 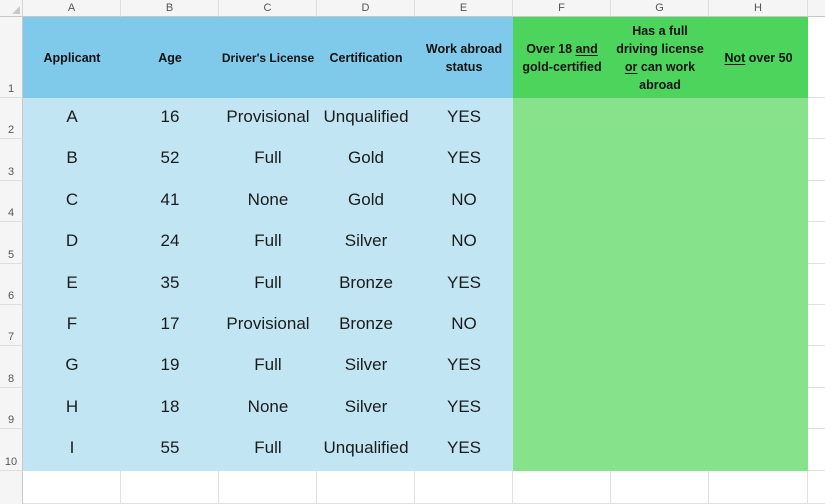 I want to click on applicant-cell: B, so click(x=72, y=160).